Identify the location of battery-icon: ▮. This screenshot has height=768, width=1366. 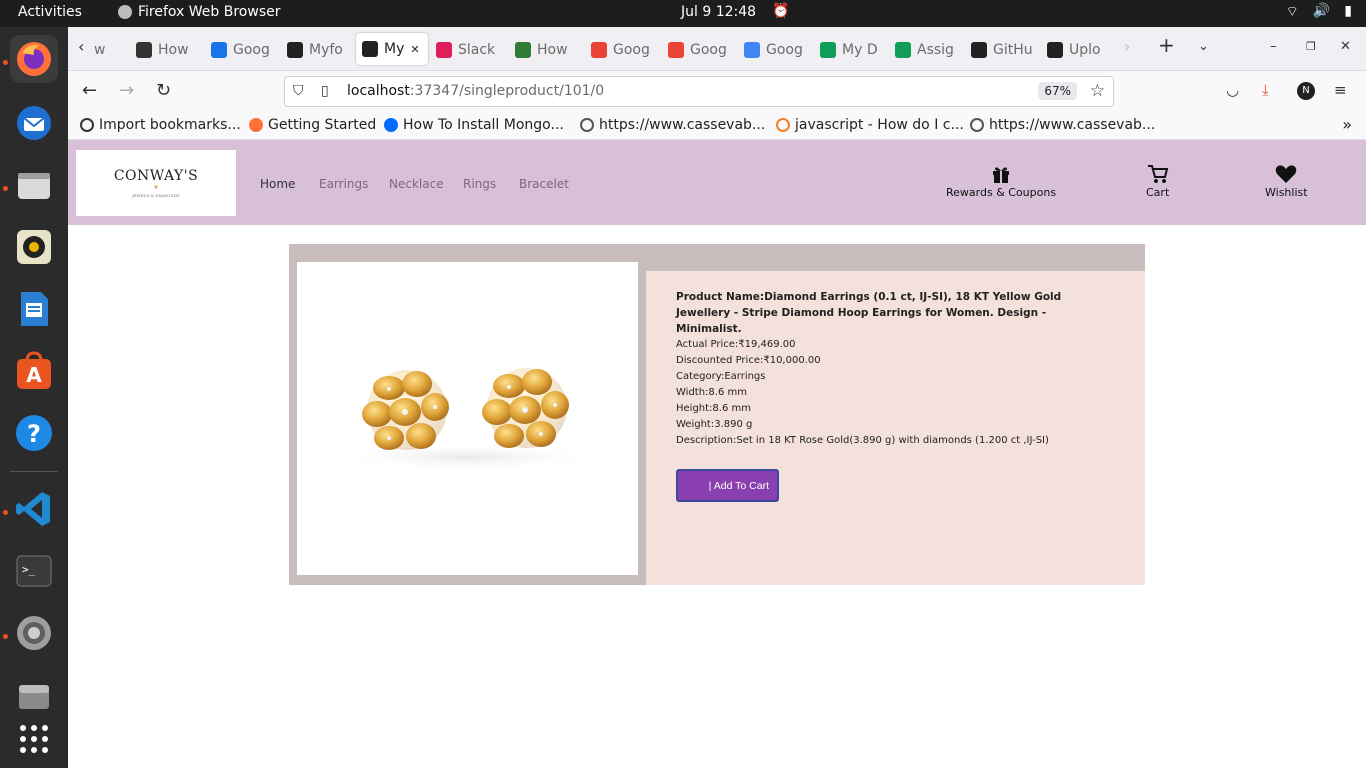
(1348, 11).